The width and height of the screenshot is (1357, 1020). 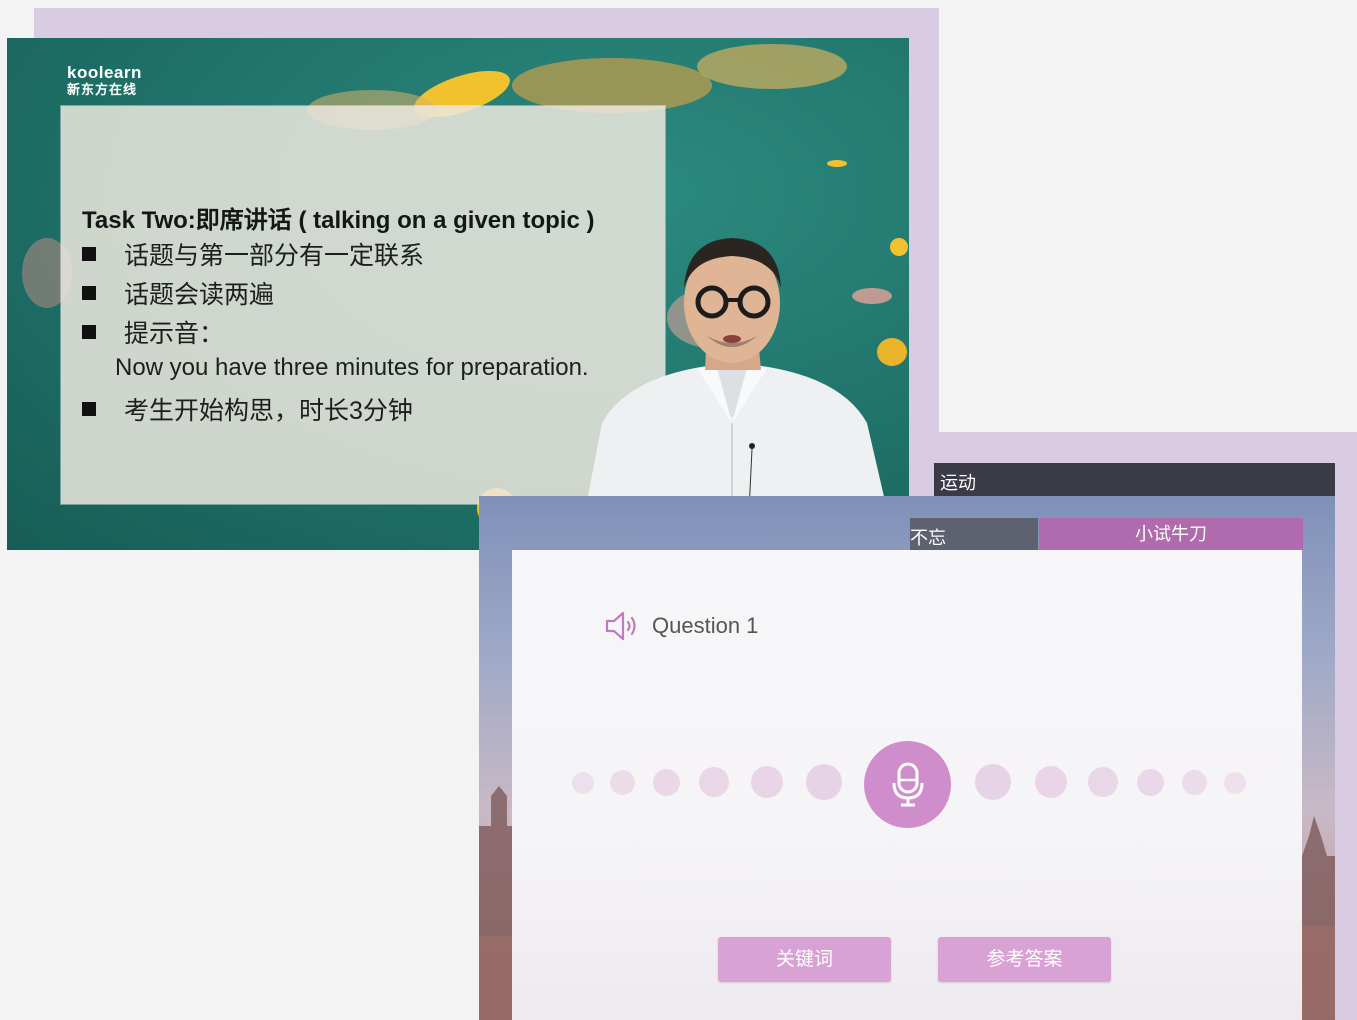 I want to click on tab-review-label: 不忘, so click(x=928, y=538).